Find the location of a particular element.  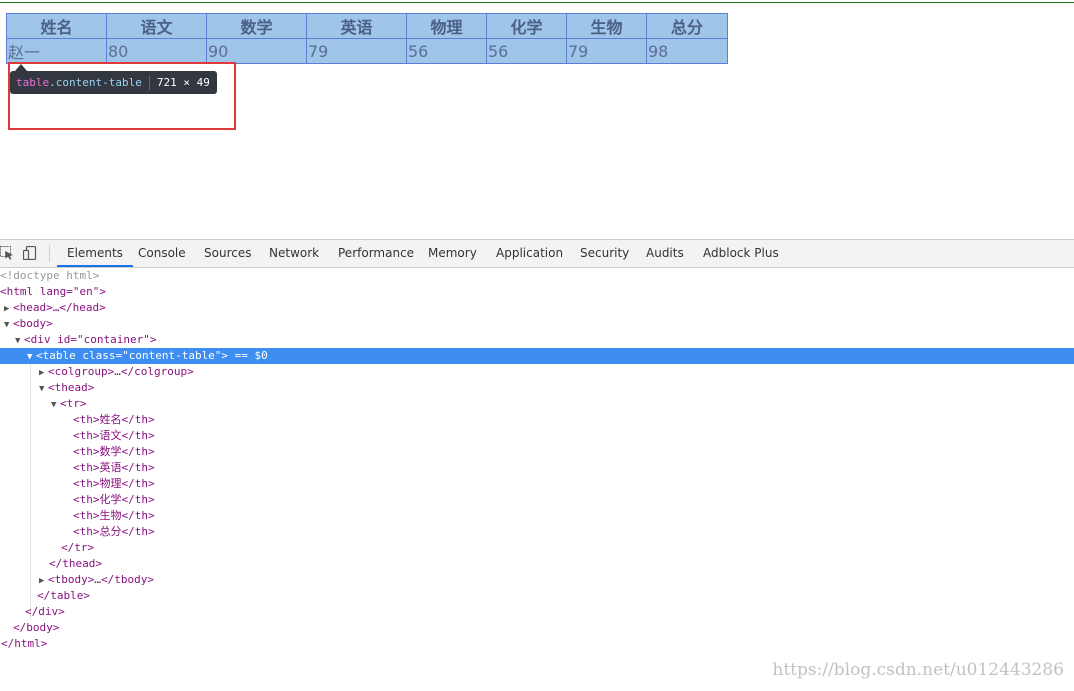

inspect-tooltip: table .content-table 721 × 49 is located at coordinates (113, 82).